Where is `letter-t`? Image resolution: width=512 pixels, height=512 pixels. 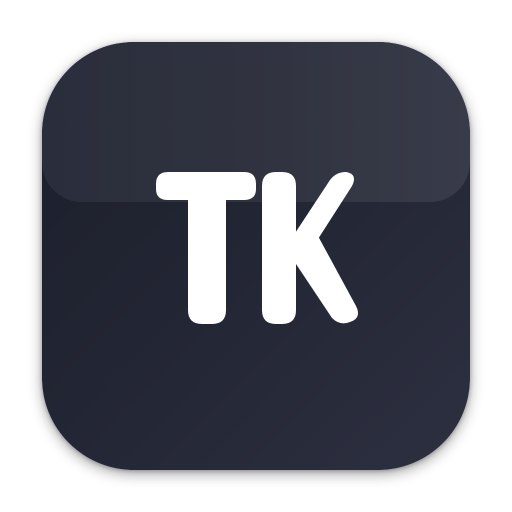
letter-t is located at coordinates (206, 248).